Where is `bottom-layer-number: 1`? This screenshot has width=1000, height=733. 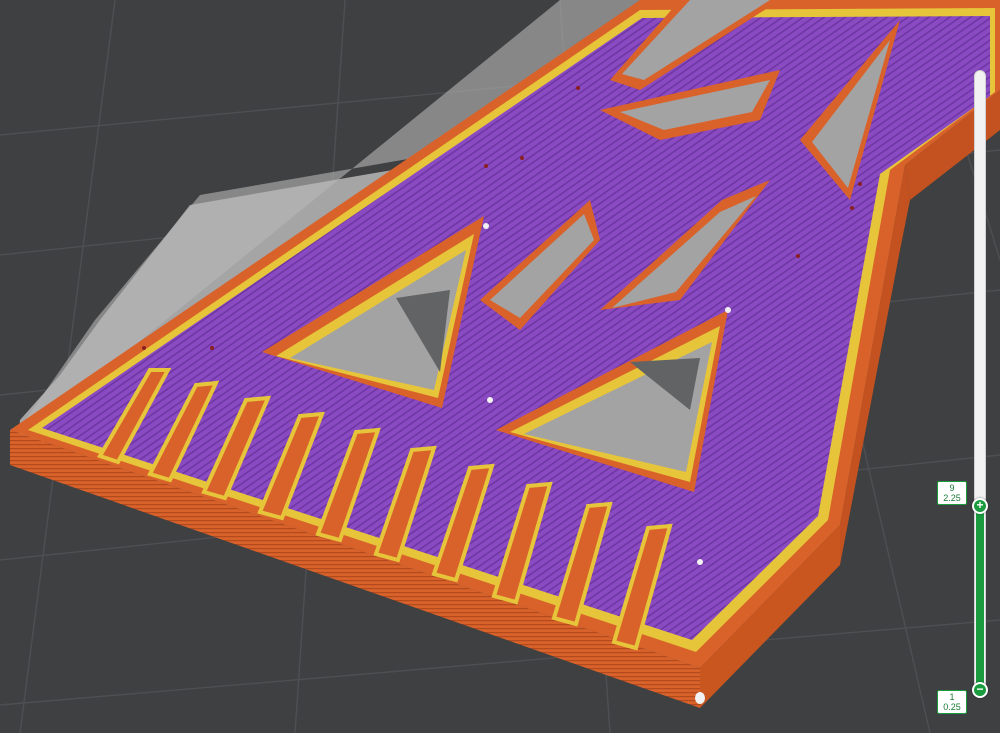 bottom-layer-number: 1 is located at coordinates (952, 697).